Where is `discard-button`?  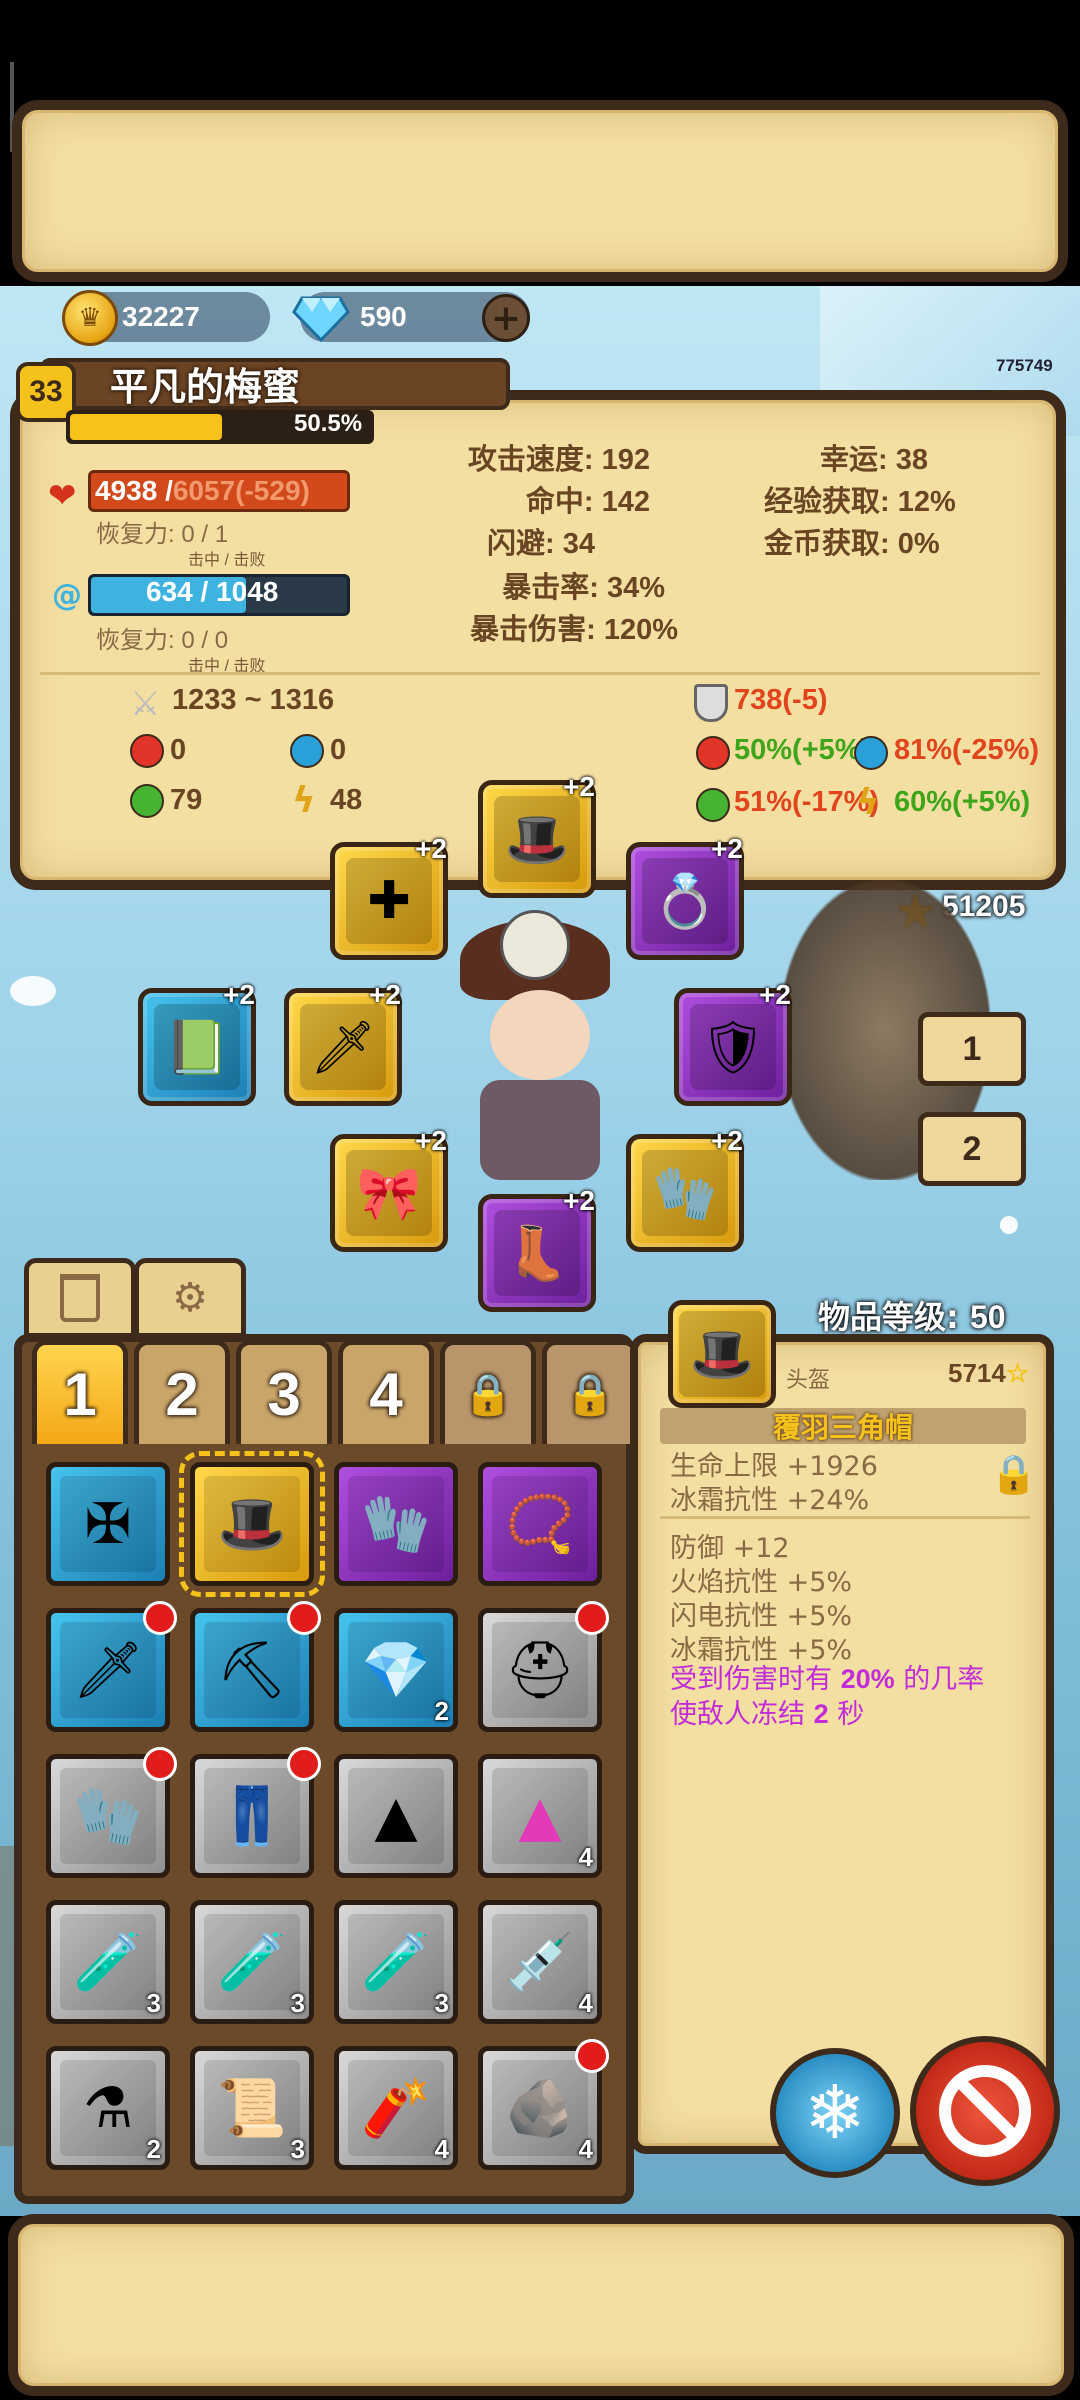 discard-button is located at coordinates (985, 2111).